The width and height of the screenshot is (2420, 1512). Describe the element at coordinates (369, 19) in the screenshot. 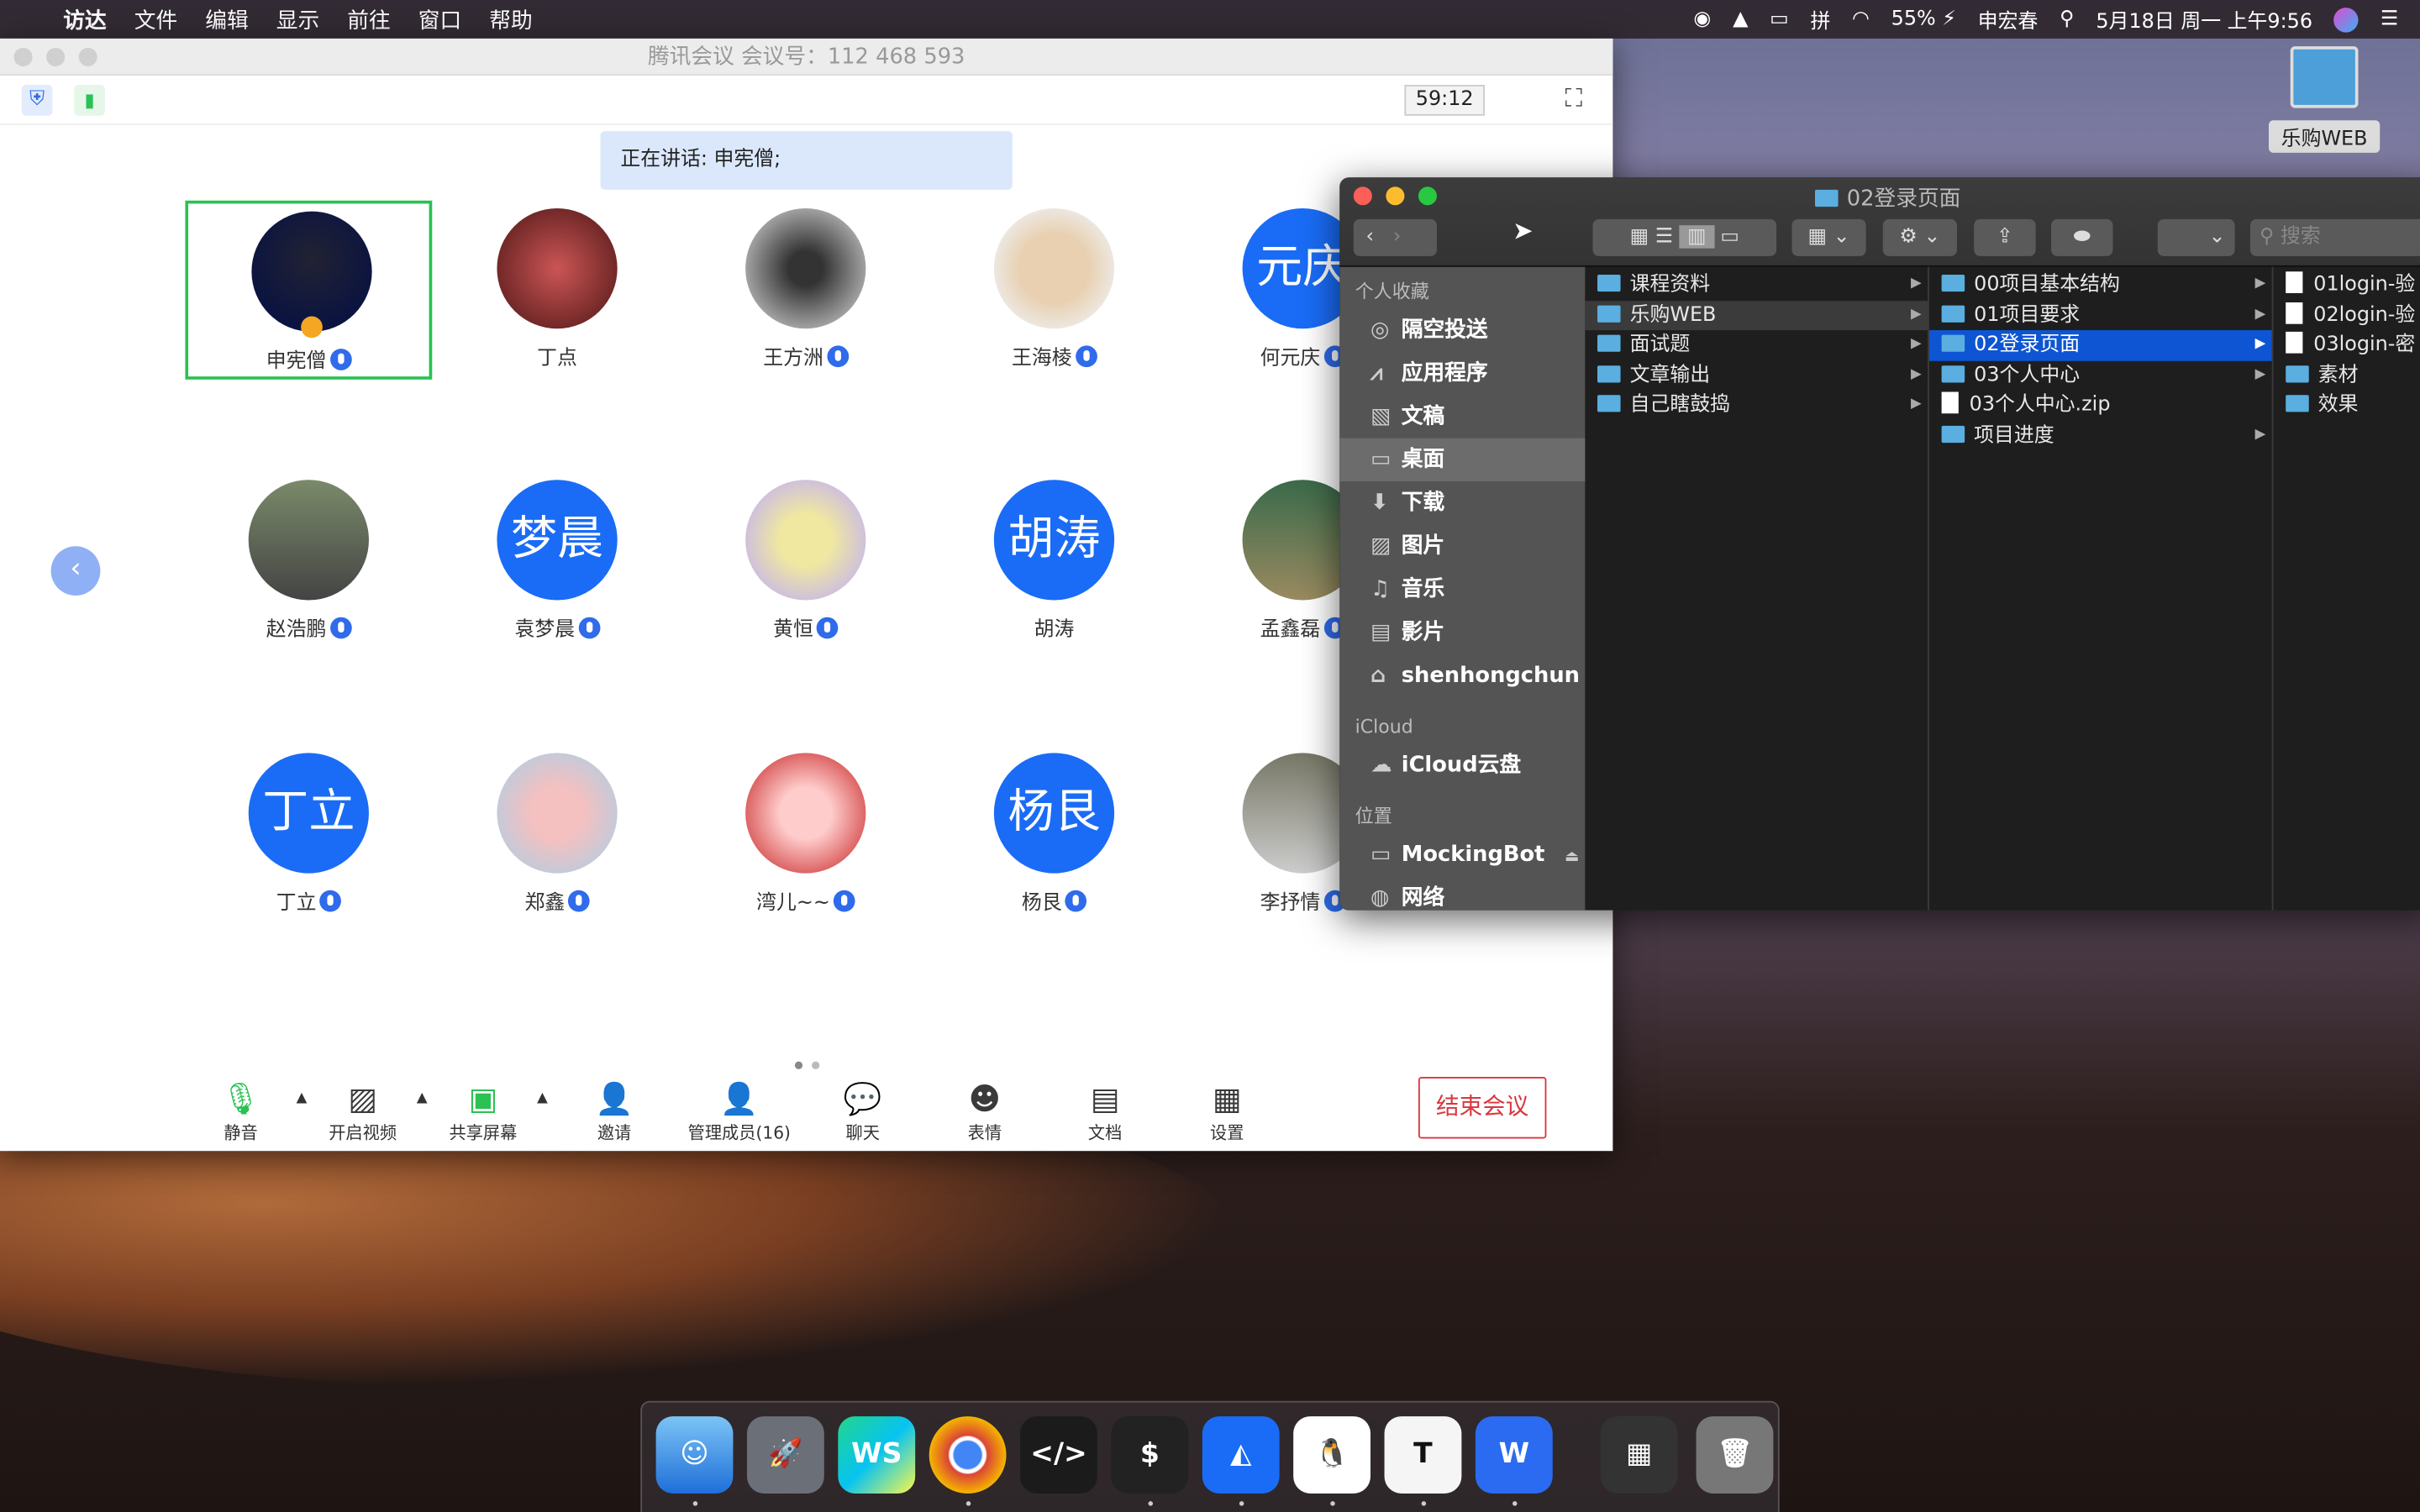

I see `menu-go: 前往` at that location.